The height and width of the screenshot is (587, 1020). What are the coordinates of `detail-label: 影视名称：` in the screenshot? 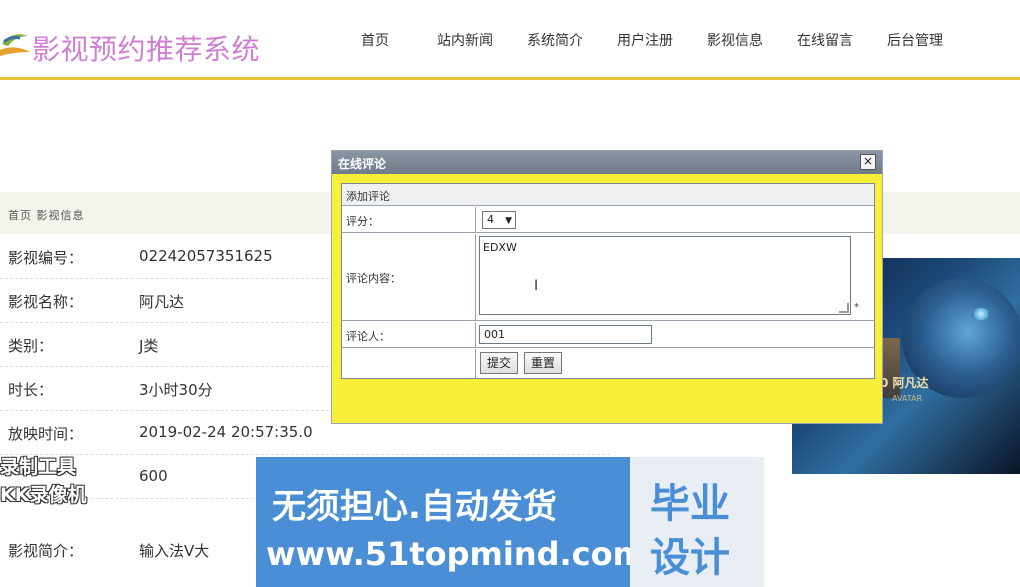 It's located at (46, 302).